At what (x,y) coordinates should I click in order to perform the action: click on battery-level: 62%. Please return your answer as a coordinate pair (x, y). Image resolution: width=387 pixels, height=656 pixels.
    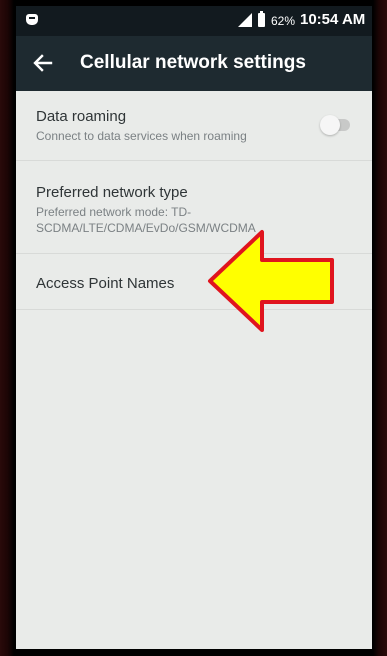
    Looking at the image, I should click on (283, 21).